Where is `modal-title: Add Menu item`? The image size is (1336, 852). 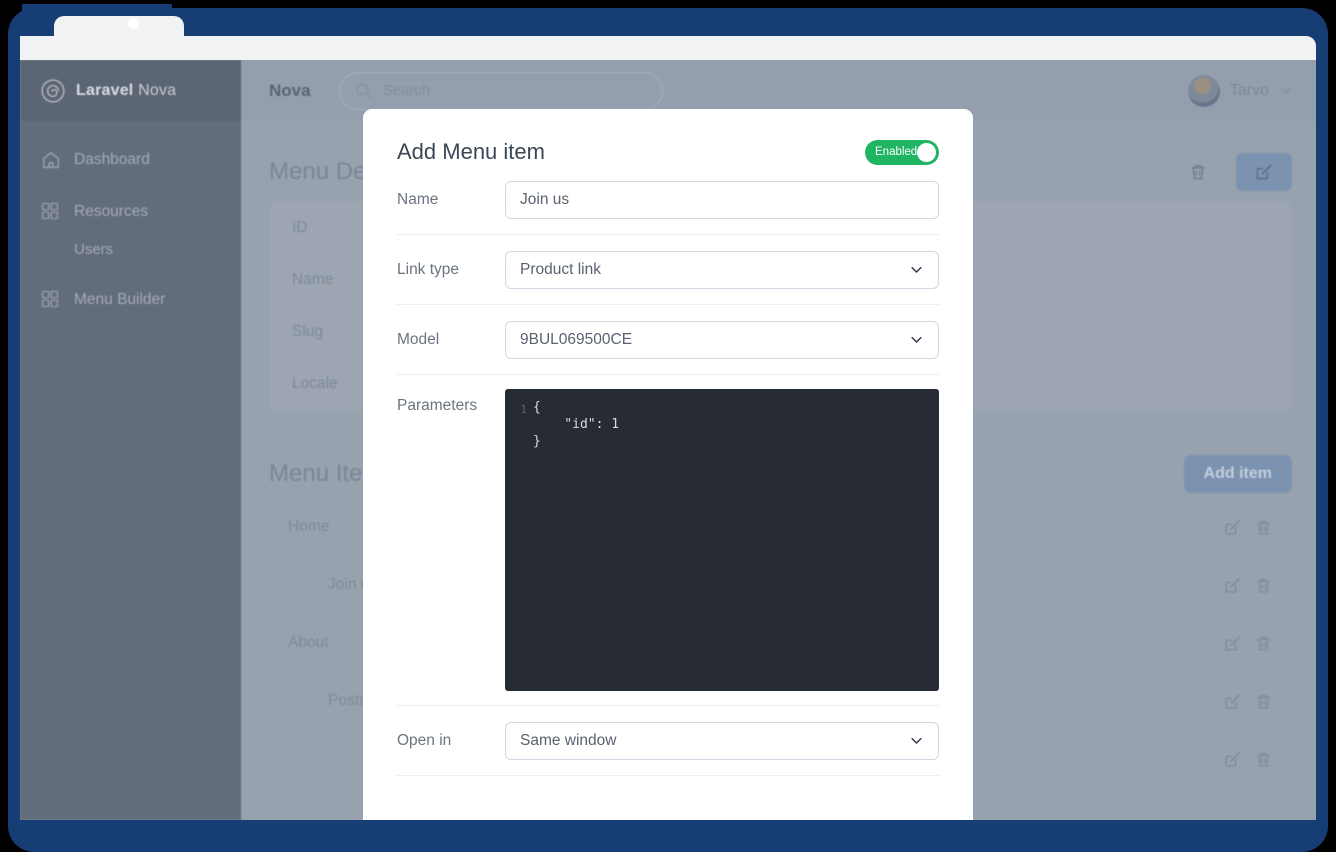
modal-title: Add Menu item is located at coordinates (471, 151).